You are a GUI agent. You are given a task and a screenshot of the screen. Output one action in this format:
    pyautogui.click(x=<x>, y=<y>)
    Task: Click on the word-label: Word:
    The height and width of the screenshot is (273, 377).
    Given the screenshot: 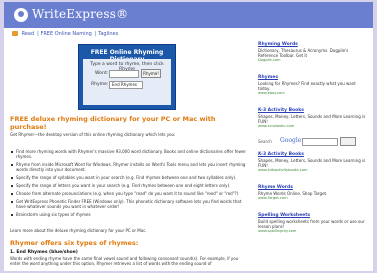 What is the action you would take?
    pyautogui.click(x=102, y=73)
    